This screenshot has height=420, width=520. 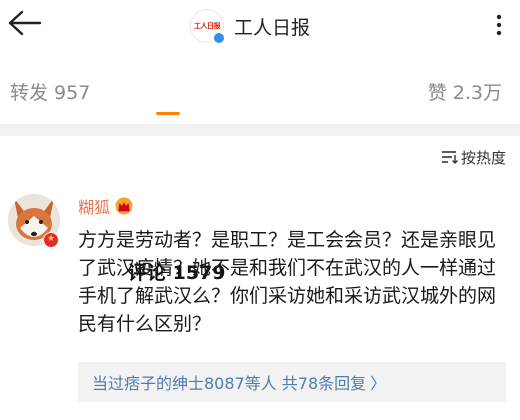 I want to click on more-dots-icon, so click(x=499, y=25).